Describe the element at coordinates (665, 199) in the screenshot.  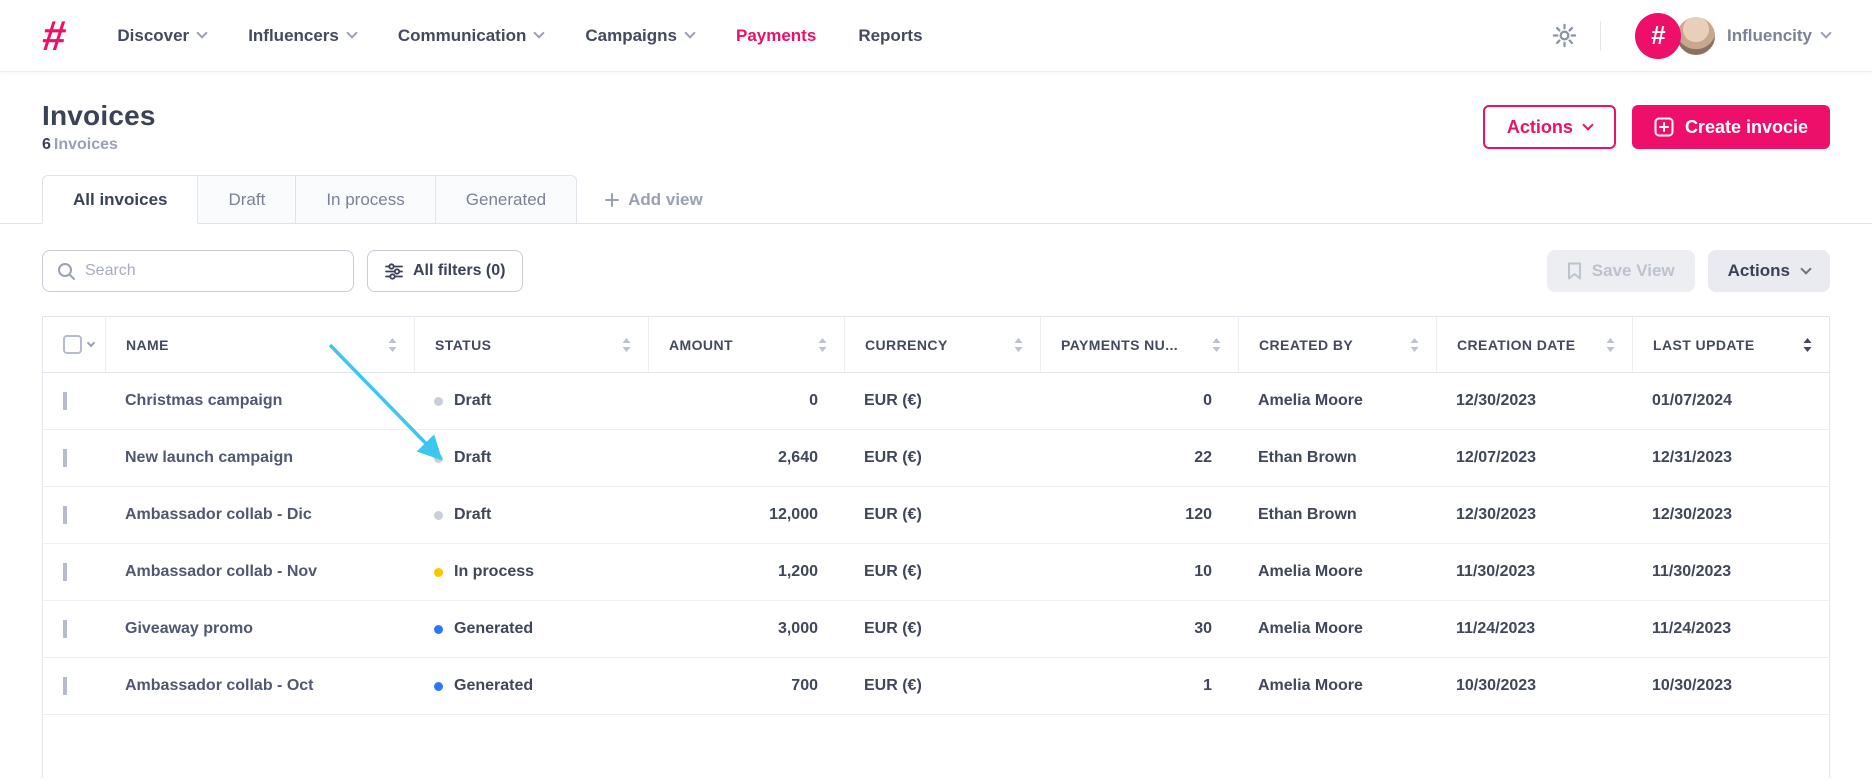
I see `add-view-label: Add view` at that location.